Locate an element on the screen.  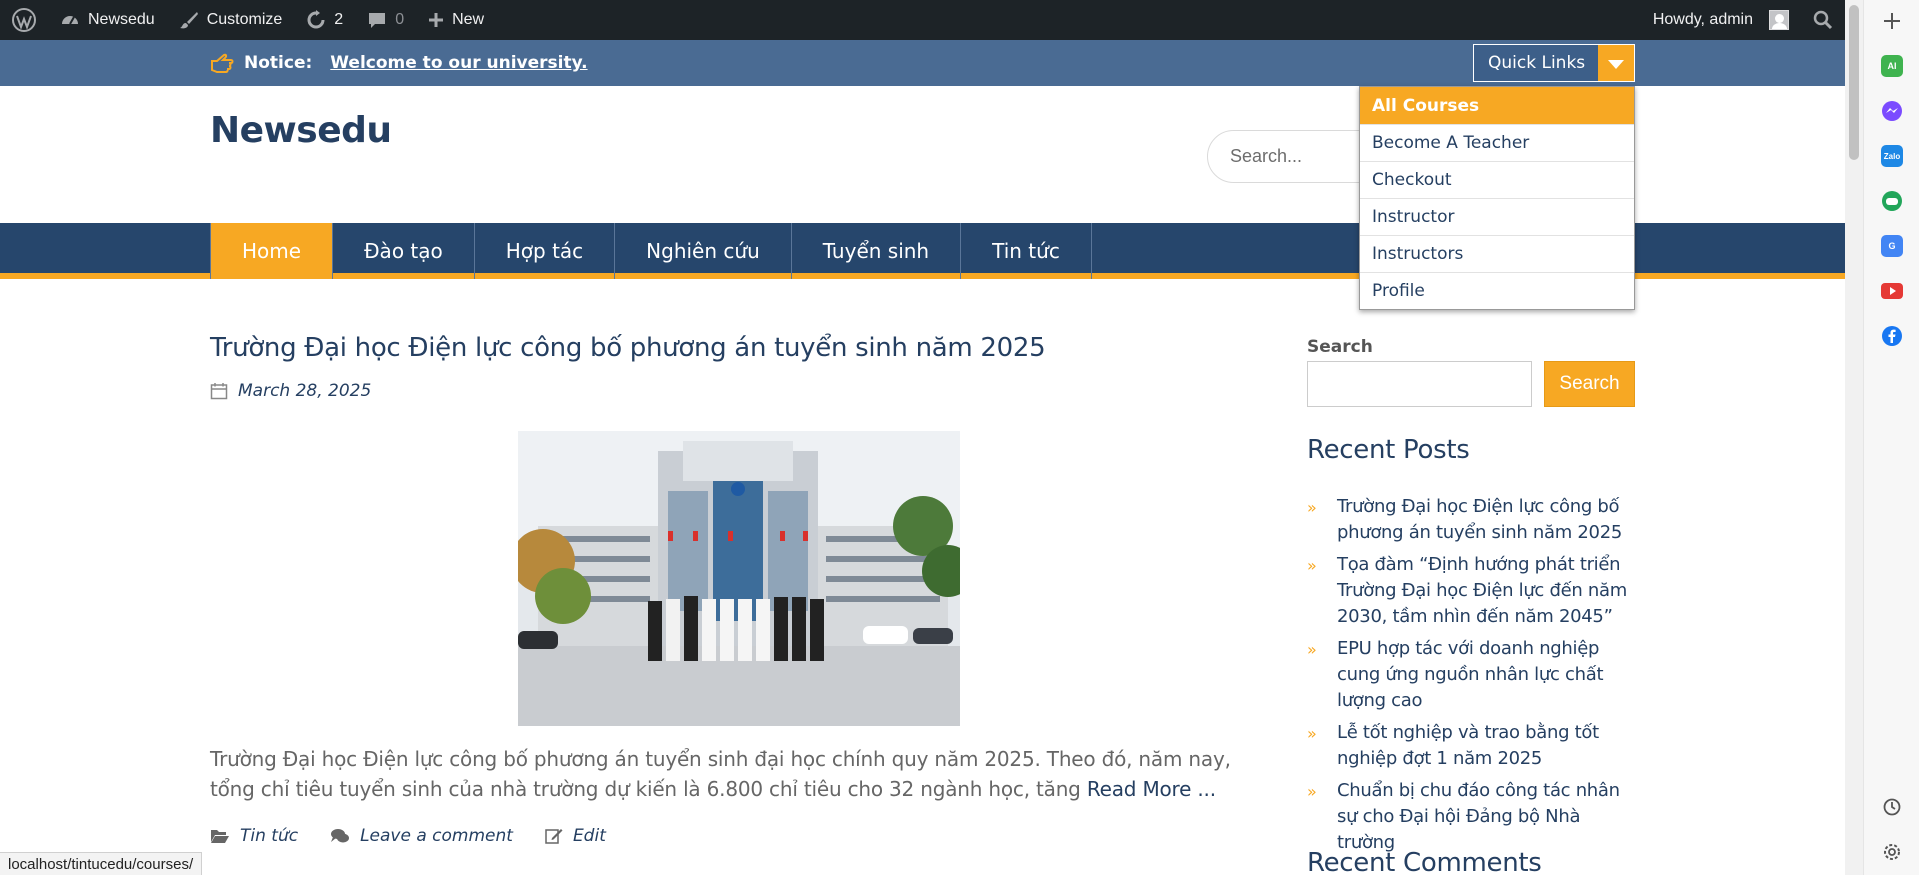
notice-message-link: Welcome to our university. is located at coordinates (458, 63).